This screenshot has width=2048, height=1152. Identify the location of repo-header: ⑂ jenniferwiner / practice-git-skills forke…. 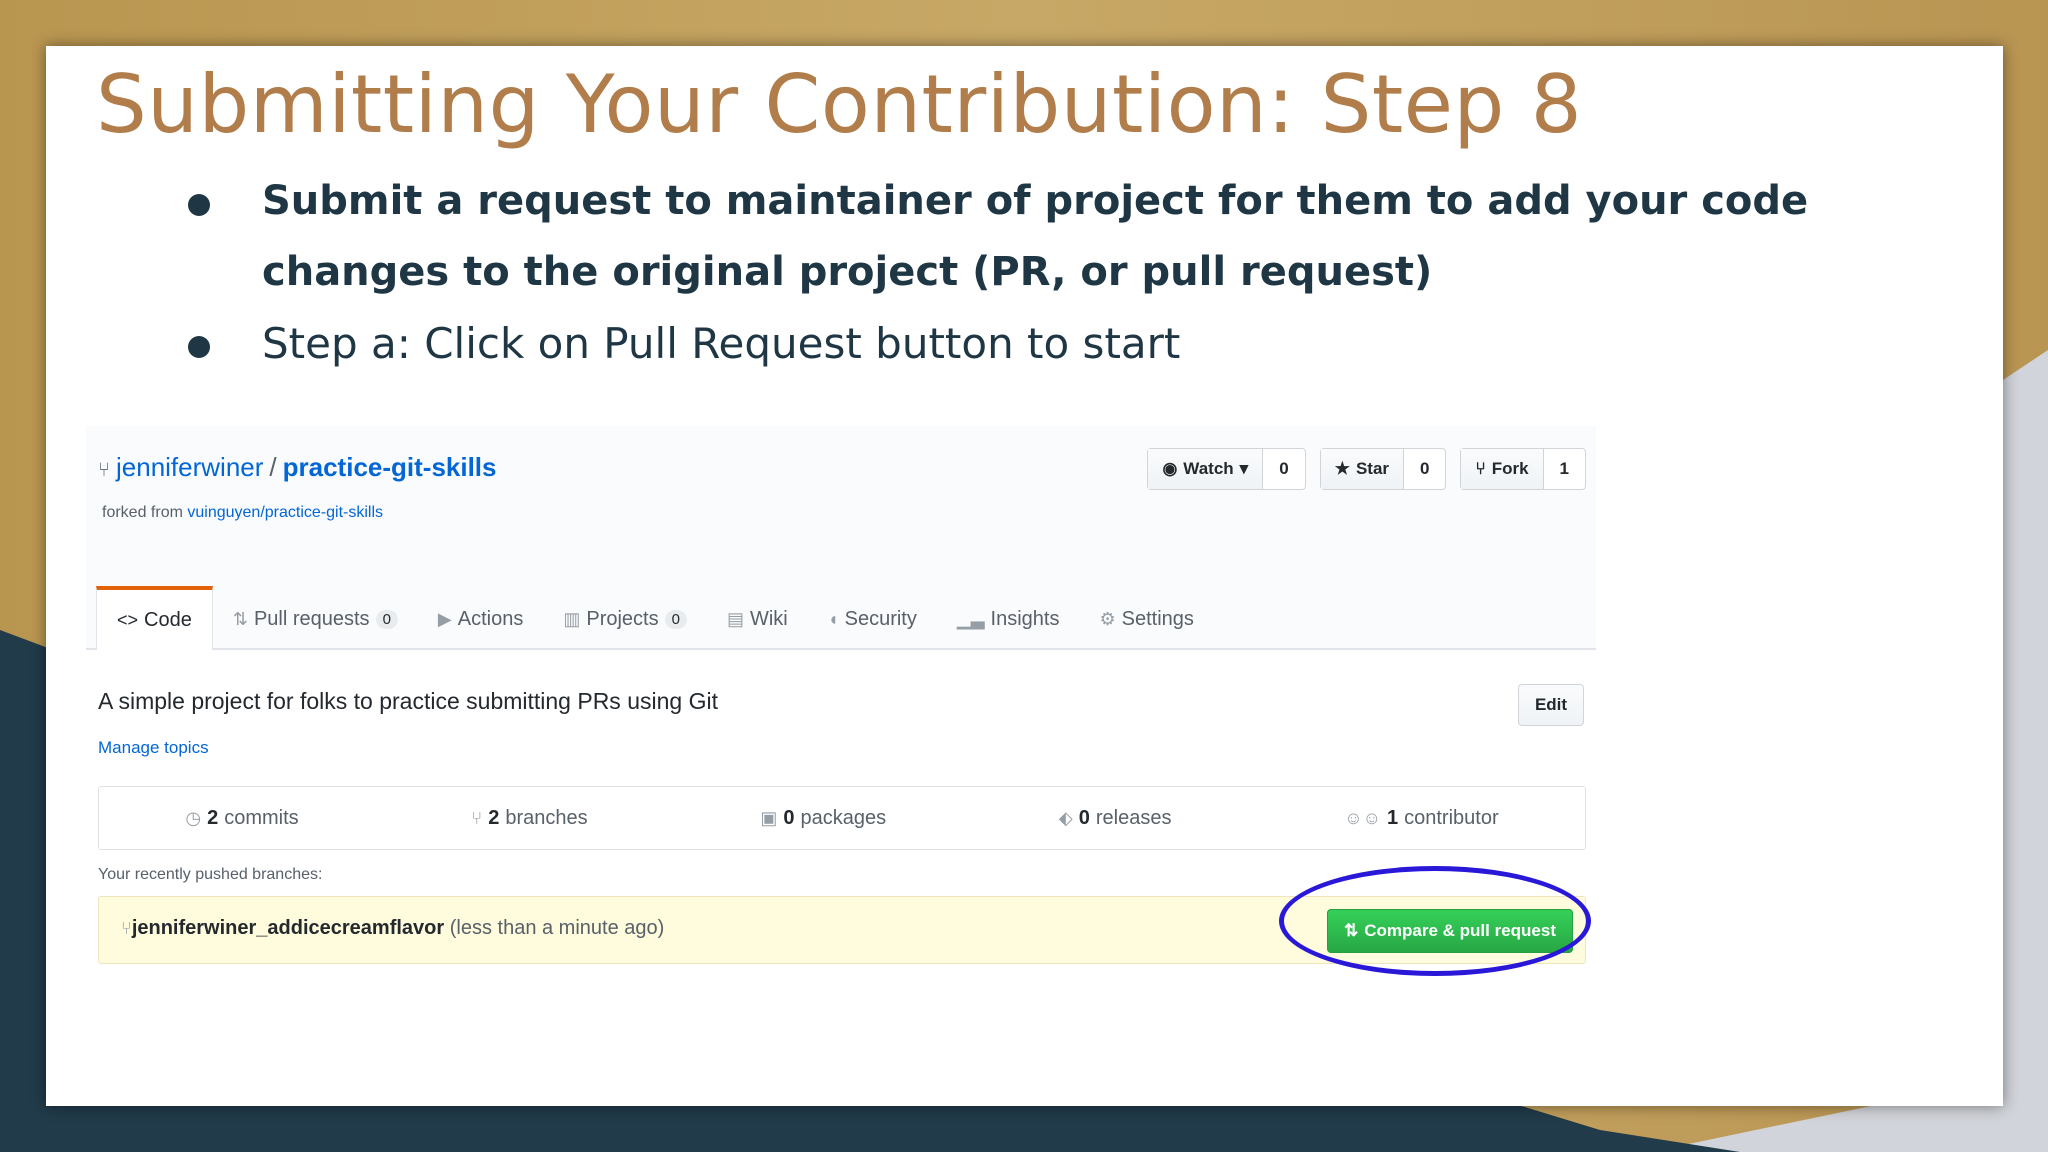
(841, 538).